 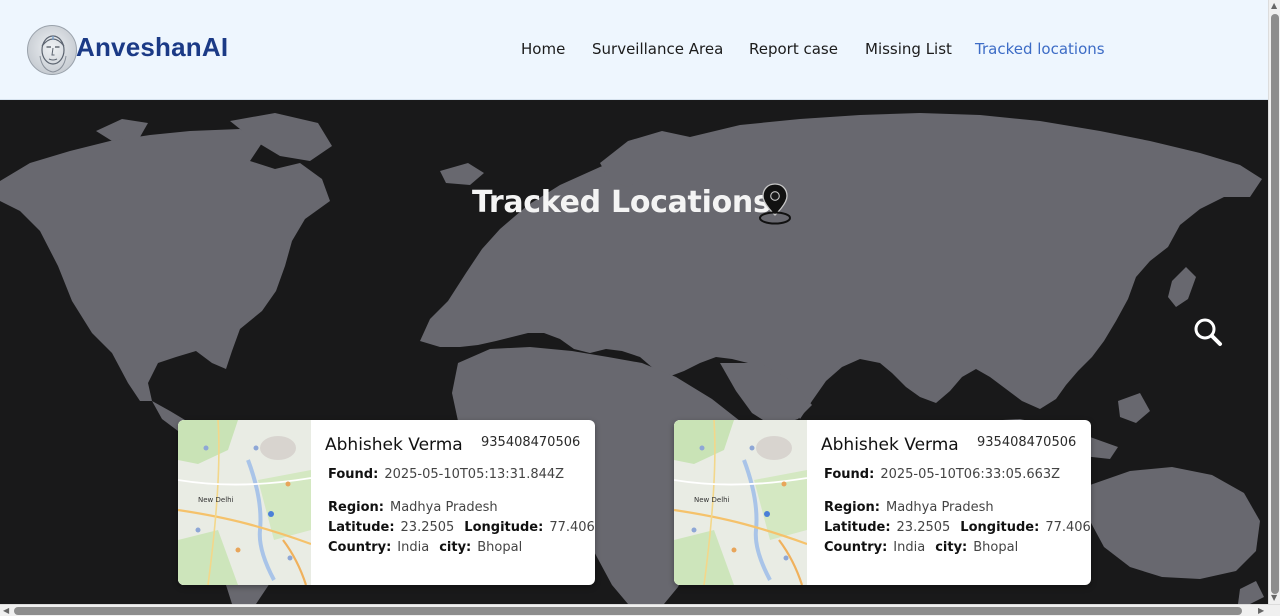 I want to click on found-row: Found: 2025-05-10T06:33:05.663Z, so click(x=942, y=474).